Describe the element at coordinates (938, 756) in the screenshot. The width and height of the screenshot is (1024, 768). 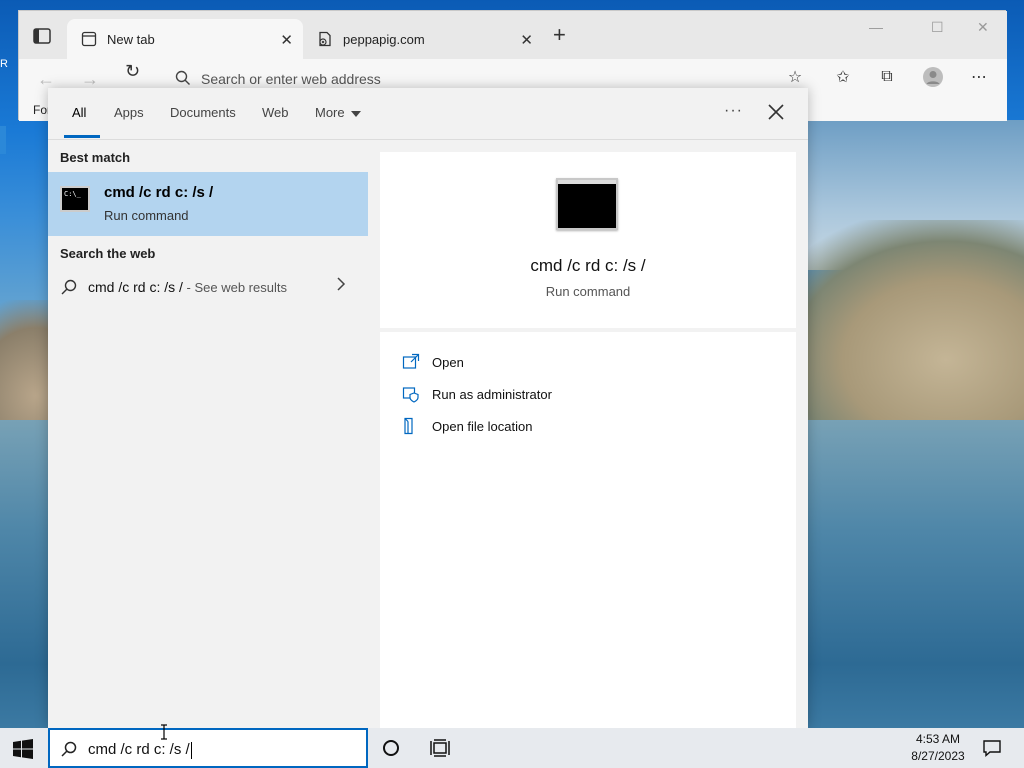
I see `clock-date: 8/27/2023` at that location.